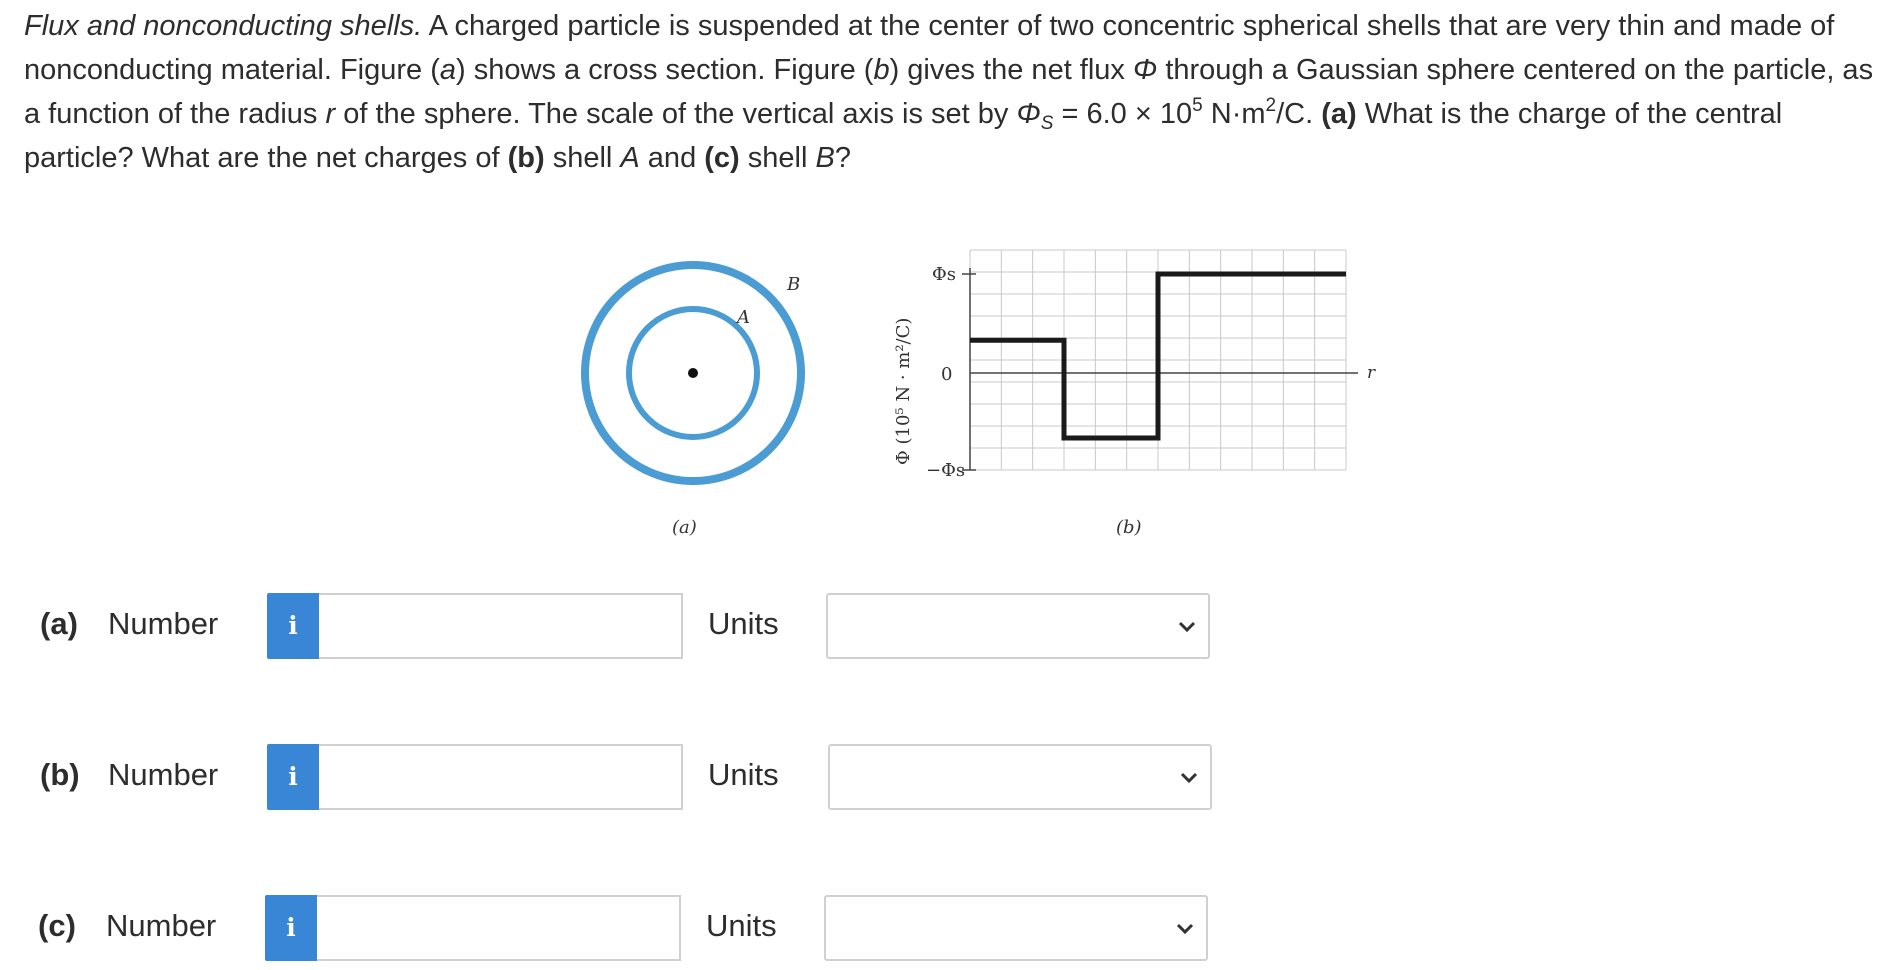  What do you see at coordinates (944, 274) in the screenshot?
I see `y-tick-top: Φs` at bounding box center [944, 274].